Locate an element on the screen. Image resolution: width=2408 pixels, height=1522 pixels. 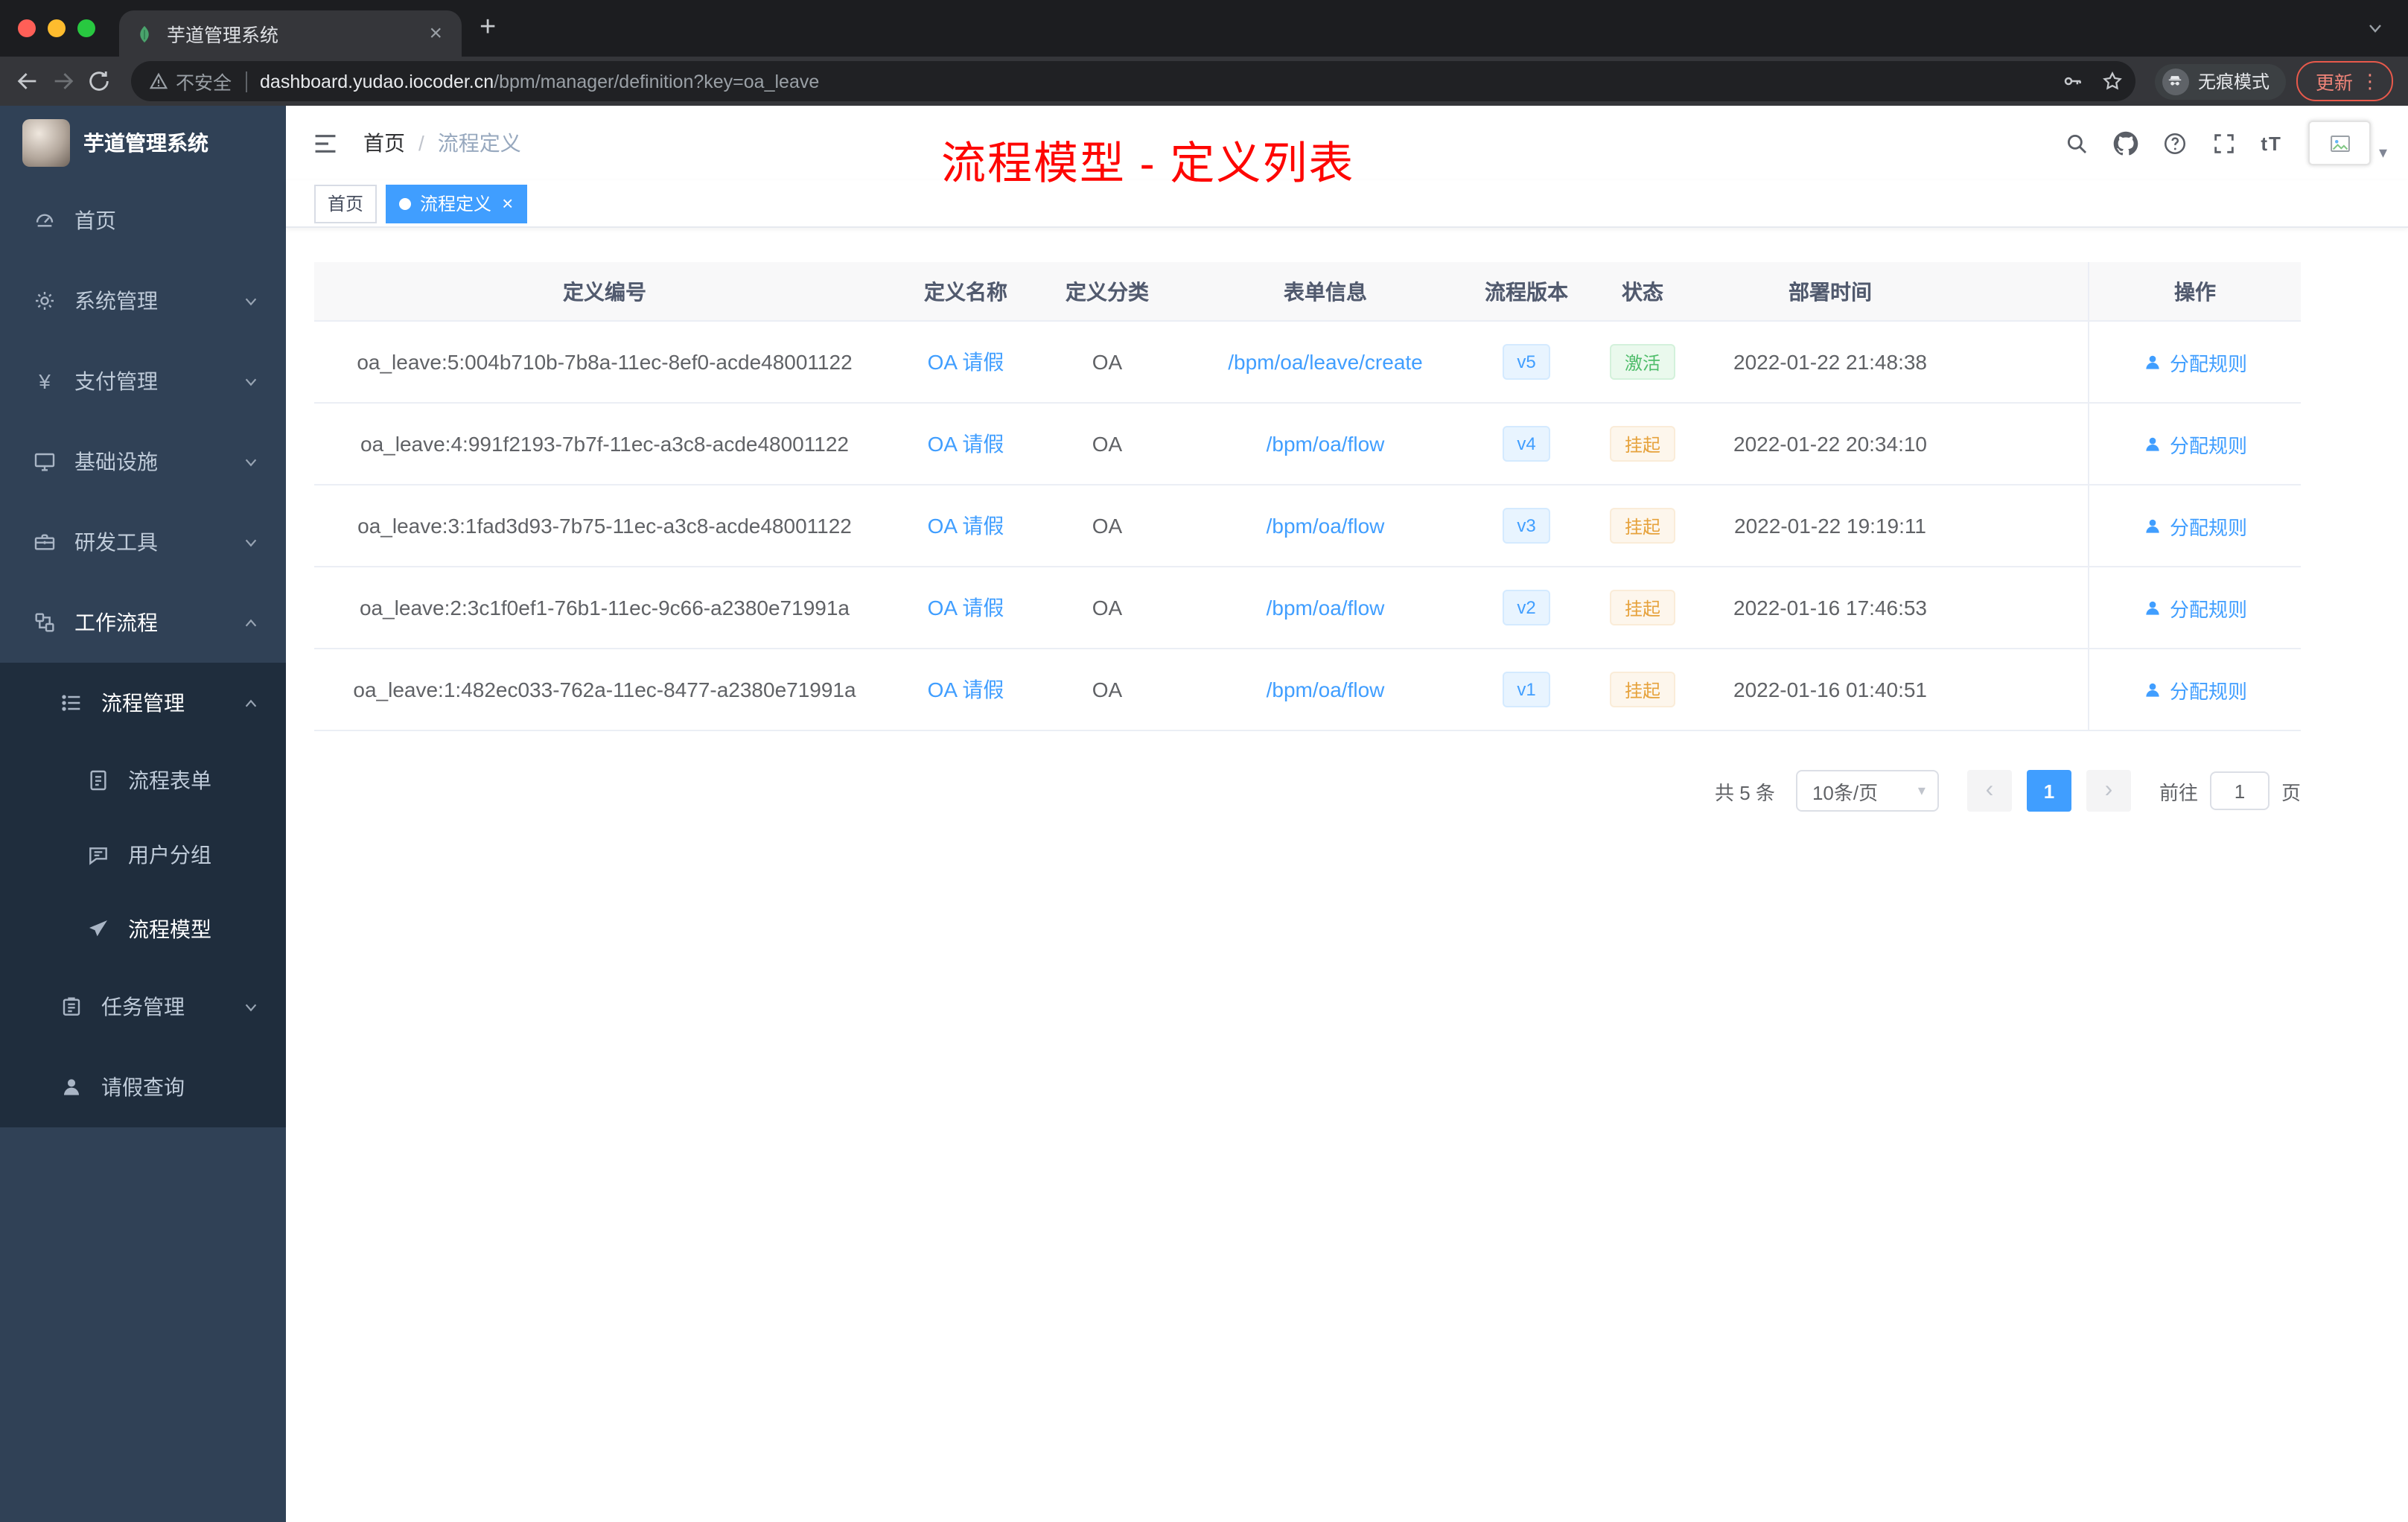
monitor-icon is located at coordinates (45, 462).